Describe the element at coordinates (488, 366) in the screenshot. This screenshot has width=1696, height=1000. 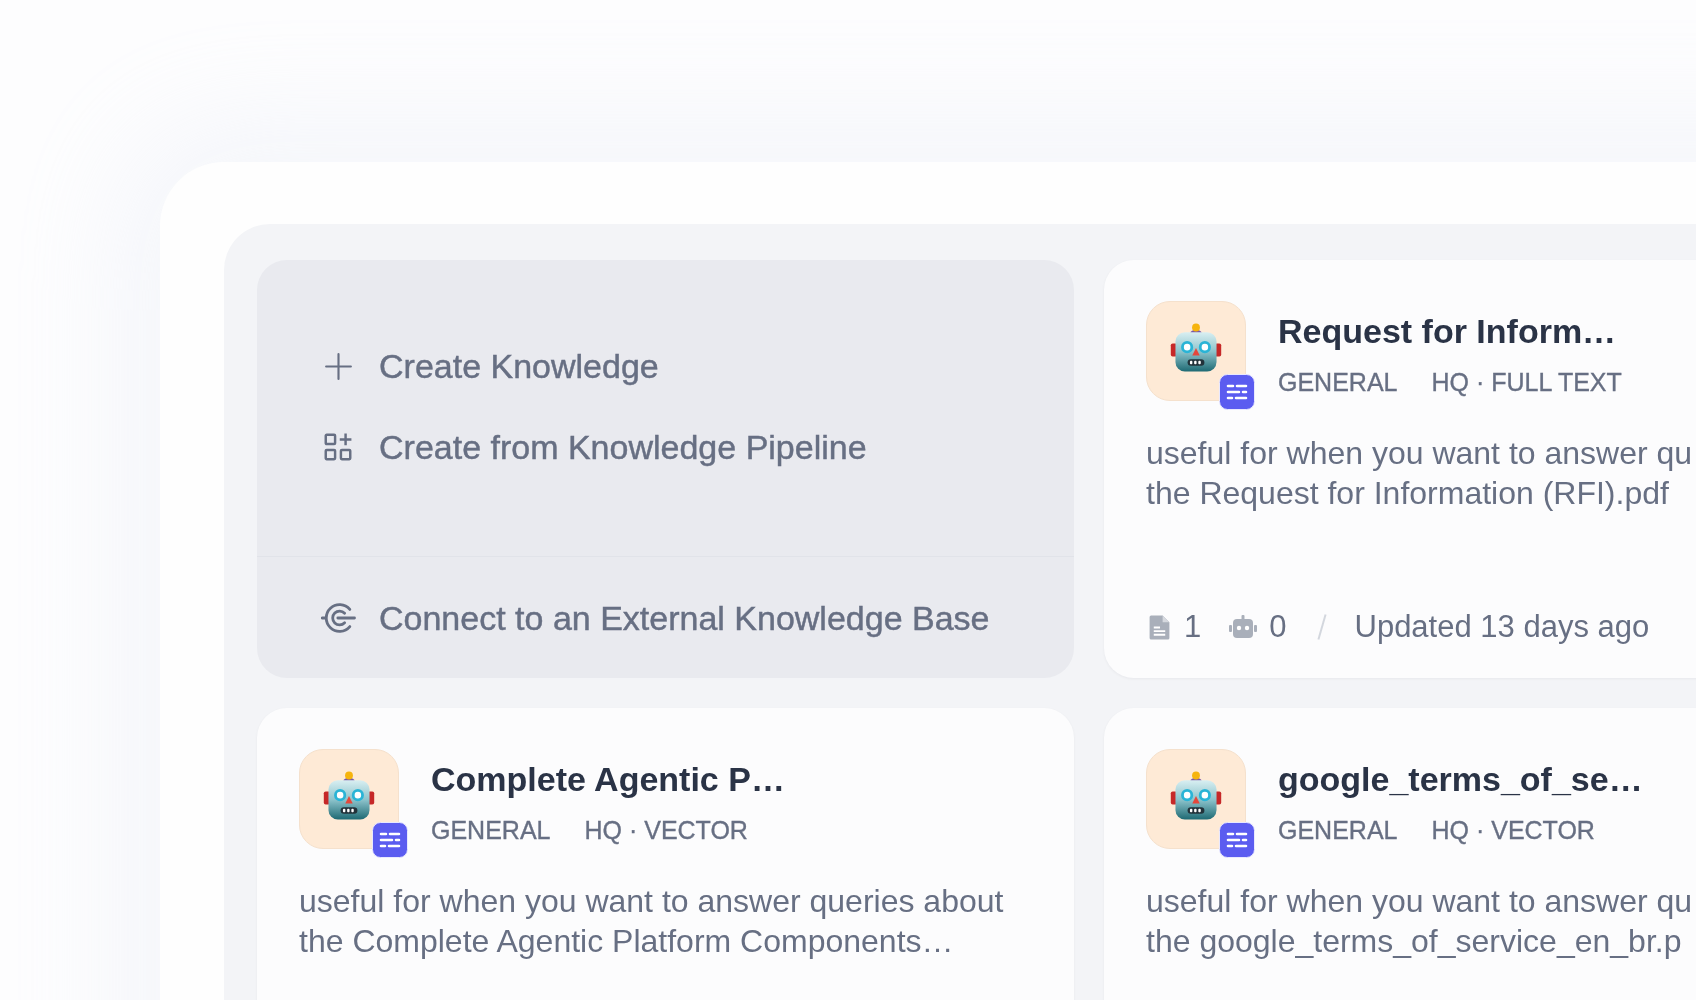
I see `menu-item: Create Knowledge` at that location.